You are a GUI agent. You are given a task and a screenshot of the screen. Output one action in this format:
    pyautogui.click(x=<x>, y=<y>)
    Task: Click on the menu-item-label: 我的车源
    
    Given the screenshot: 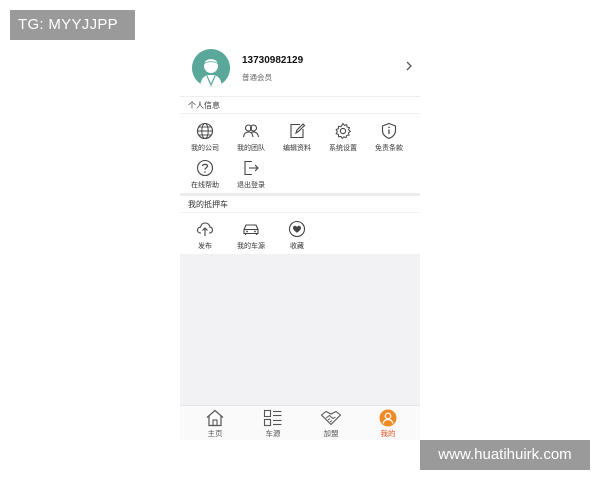 What is the action you would take?
    pyautogui.click(x=251, y=246)
    